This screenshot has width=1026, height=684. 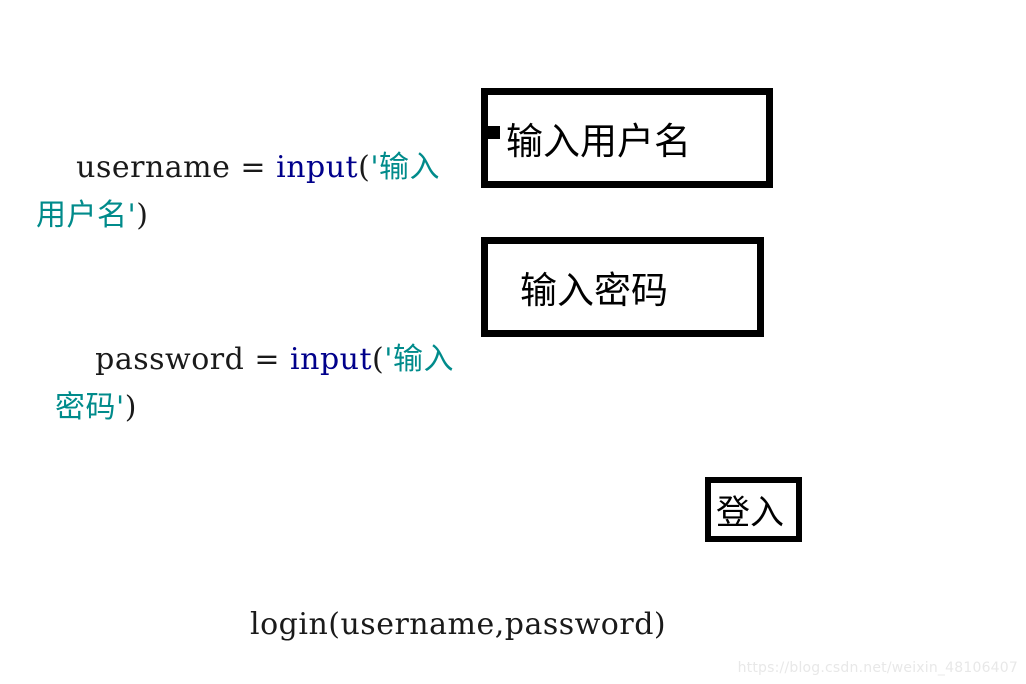 I want to click on code-token-identifier: login(username,password), so click(x=458, y=624).